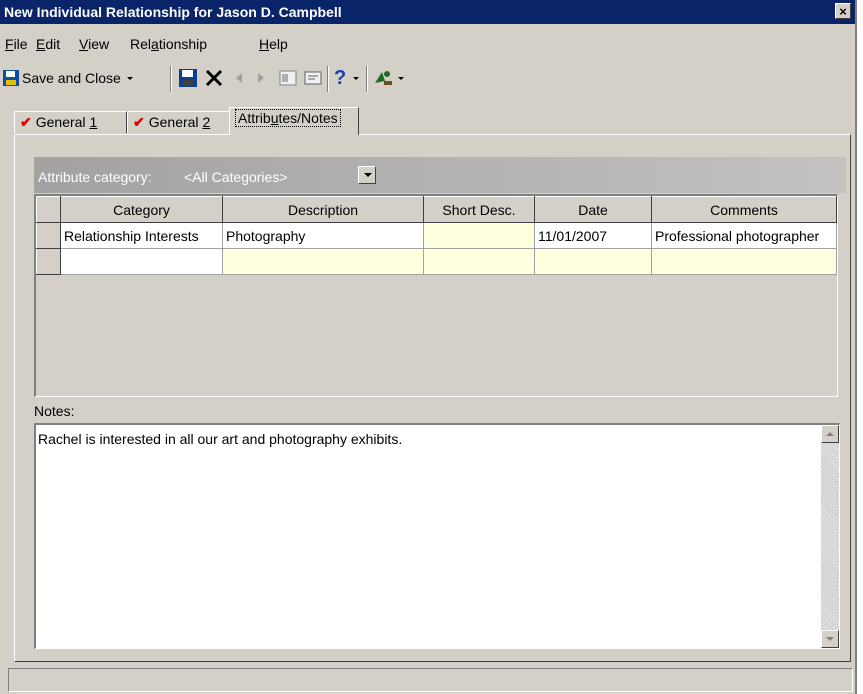 The width and height of the screenshot is (863, 694). What do you see at coordinates (294, 121) in the screenshot?
I see `tab-attributes-notes: Attributes/Notes` at bounding box center [294, 121].